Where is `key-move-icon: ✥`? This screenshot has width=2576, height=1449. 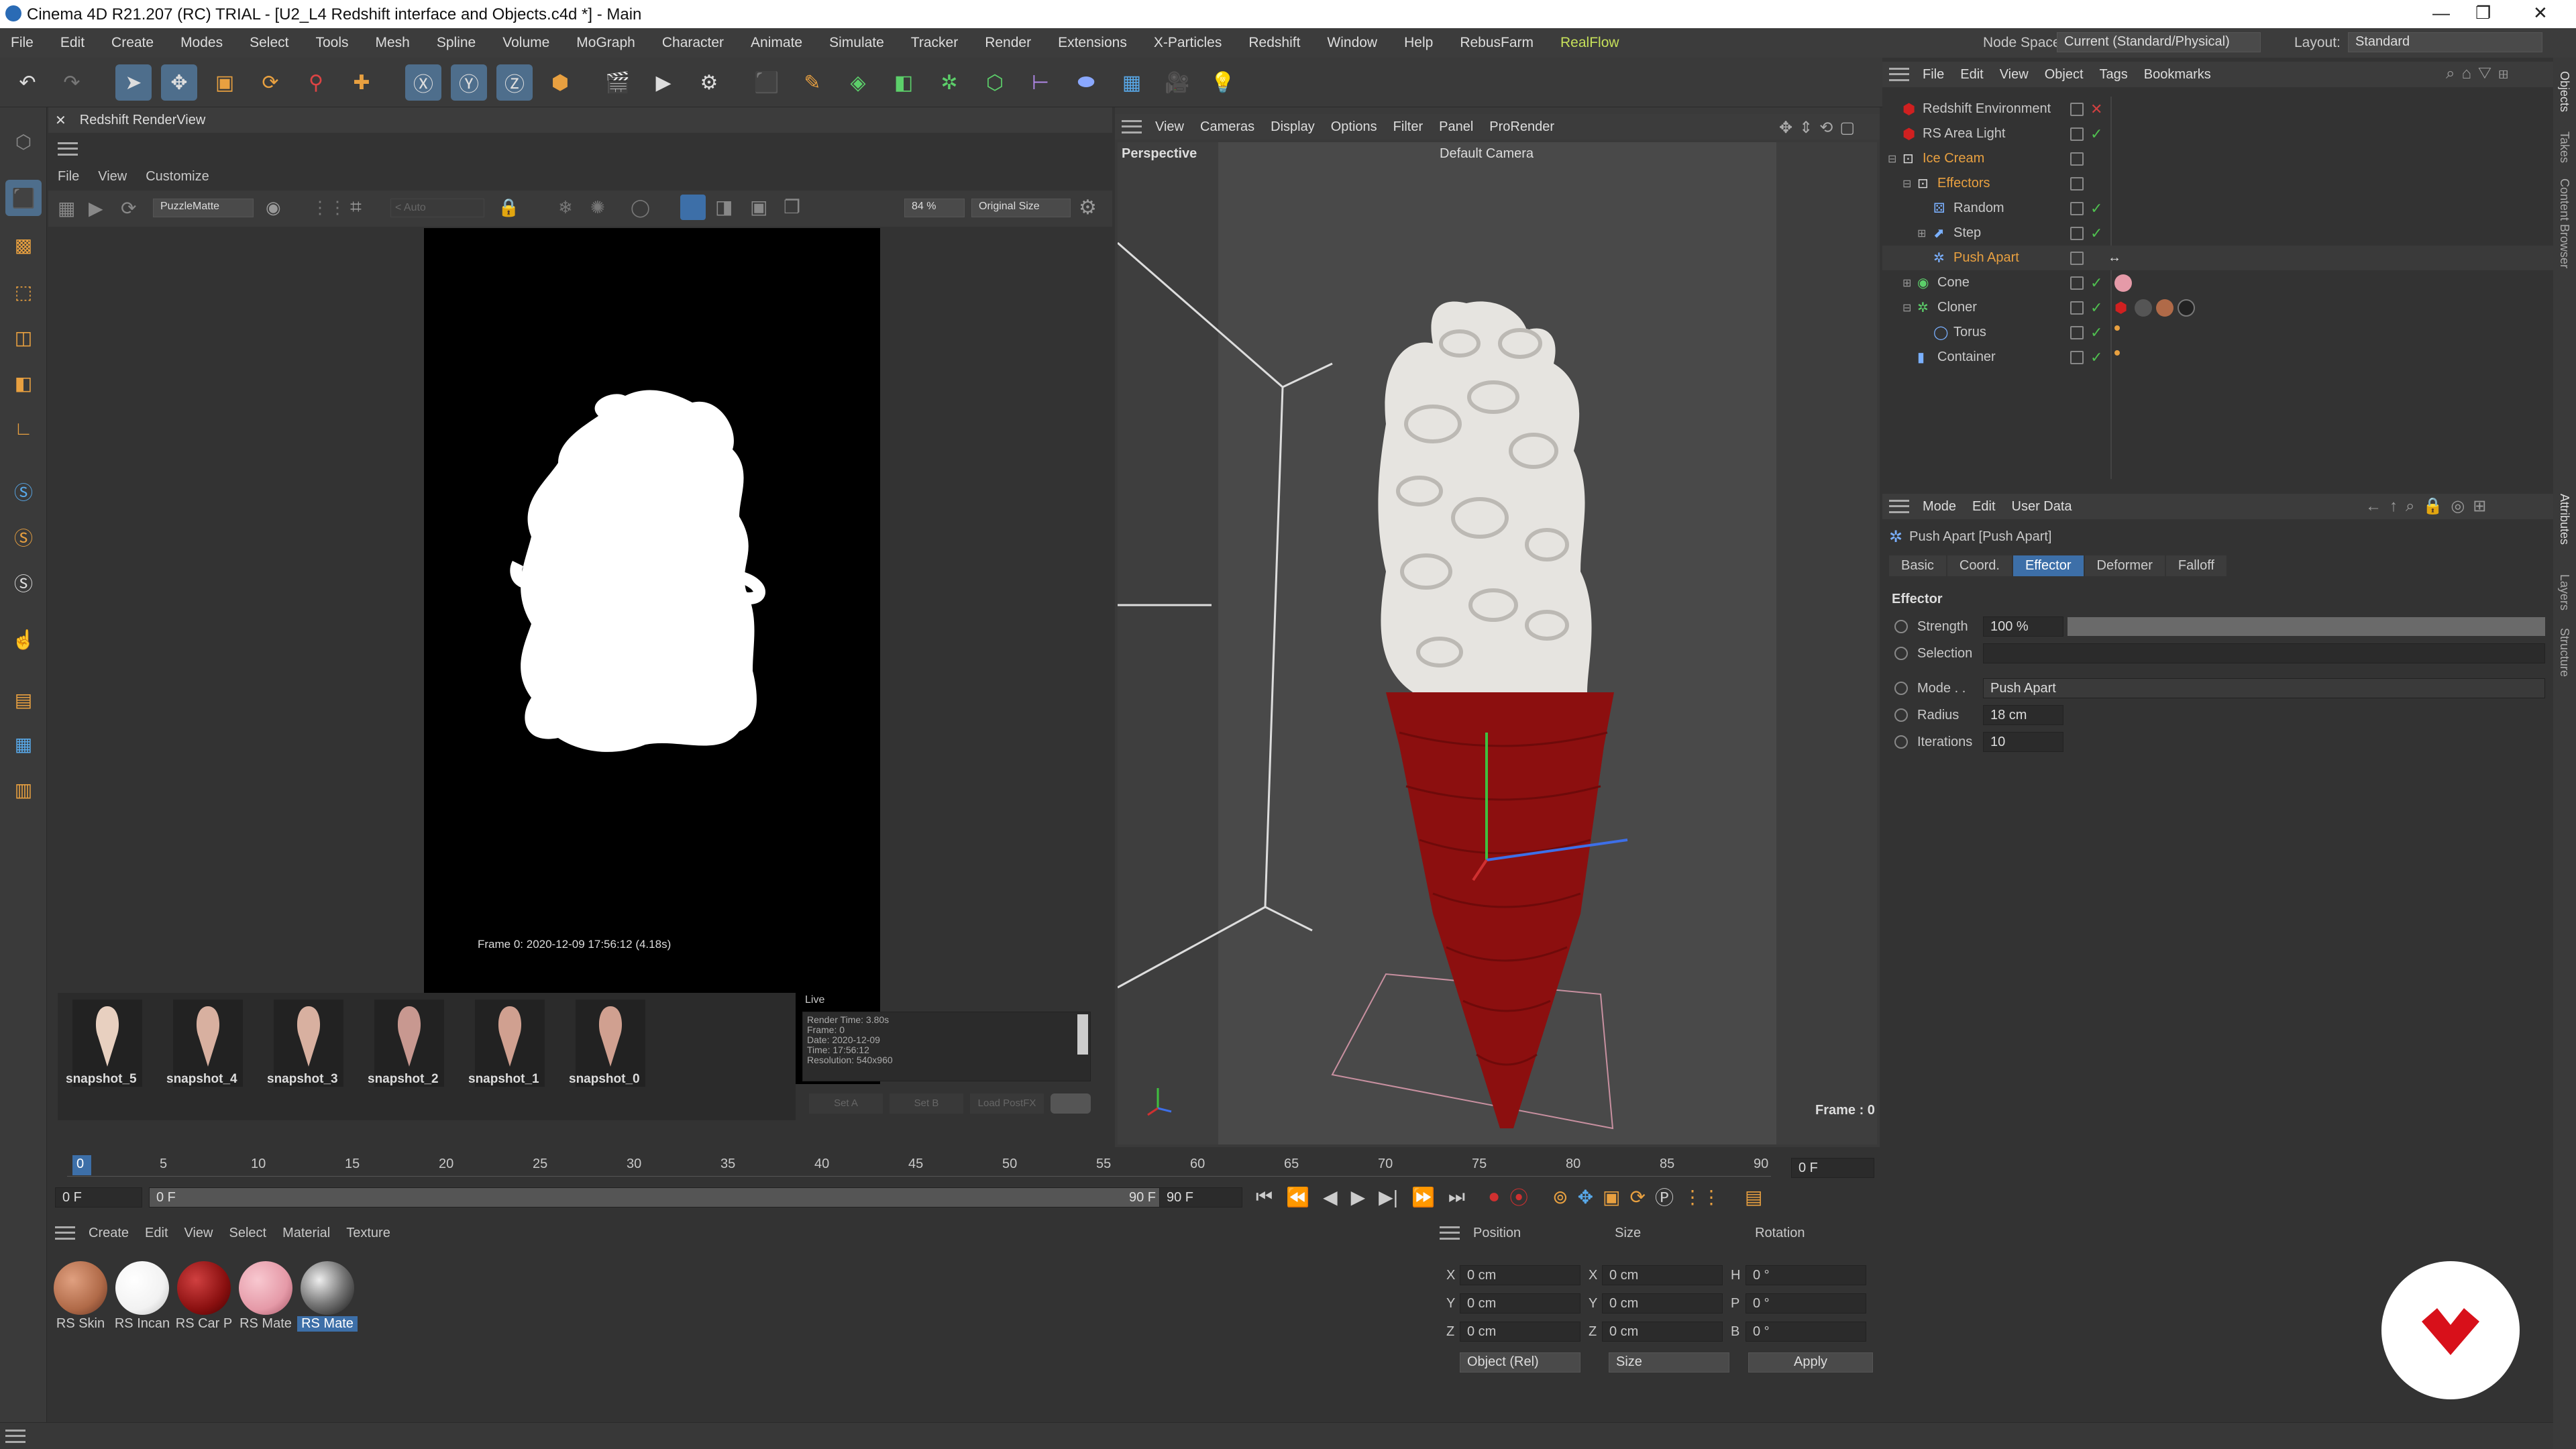
key-move-icon: ✥ is located at coordinates (1585, 1197).